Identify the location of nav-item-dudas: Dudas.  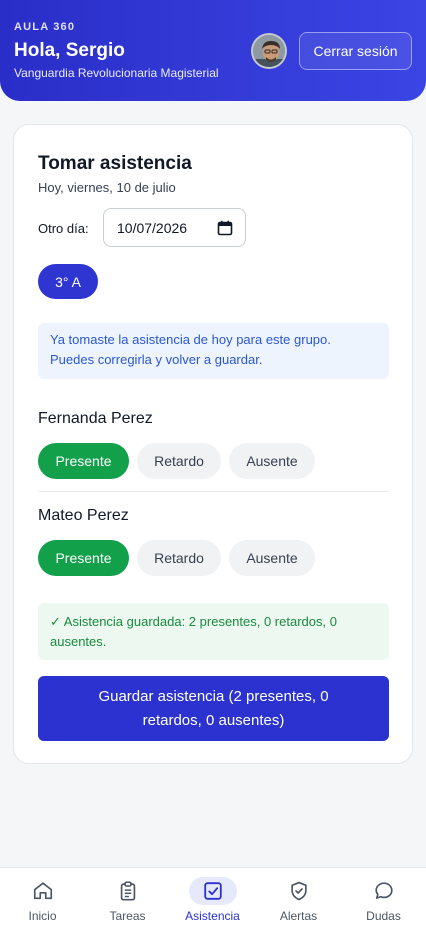
(383, 899).